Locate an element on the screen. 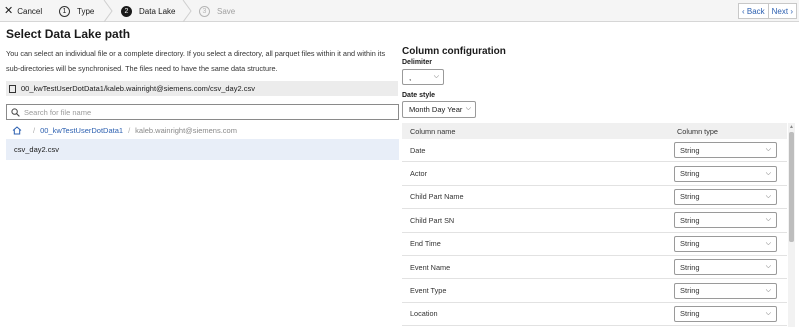  column-name-cell: Event Name is located at coordinates (430, 267).